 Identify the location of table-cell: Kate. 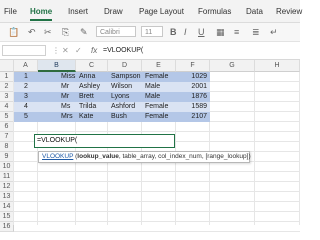
(92, 117).